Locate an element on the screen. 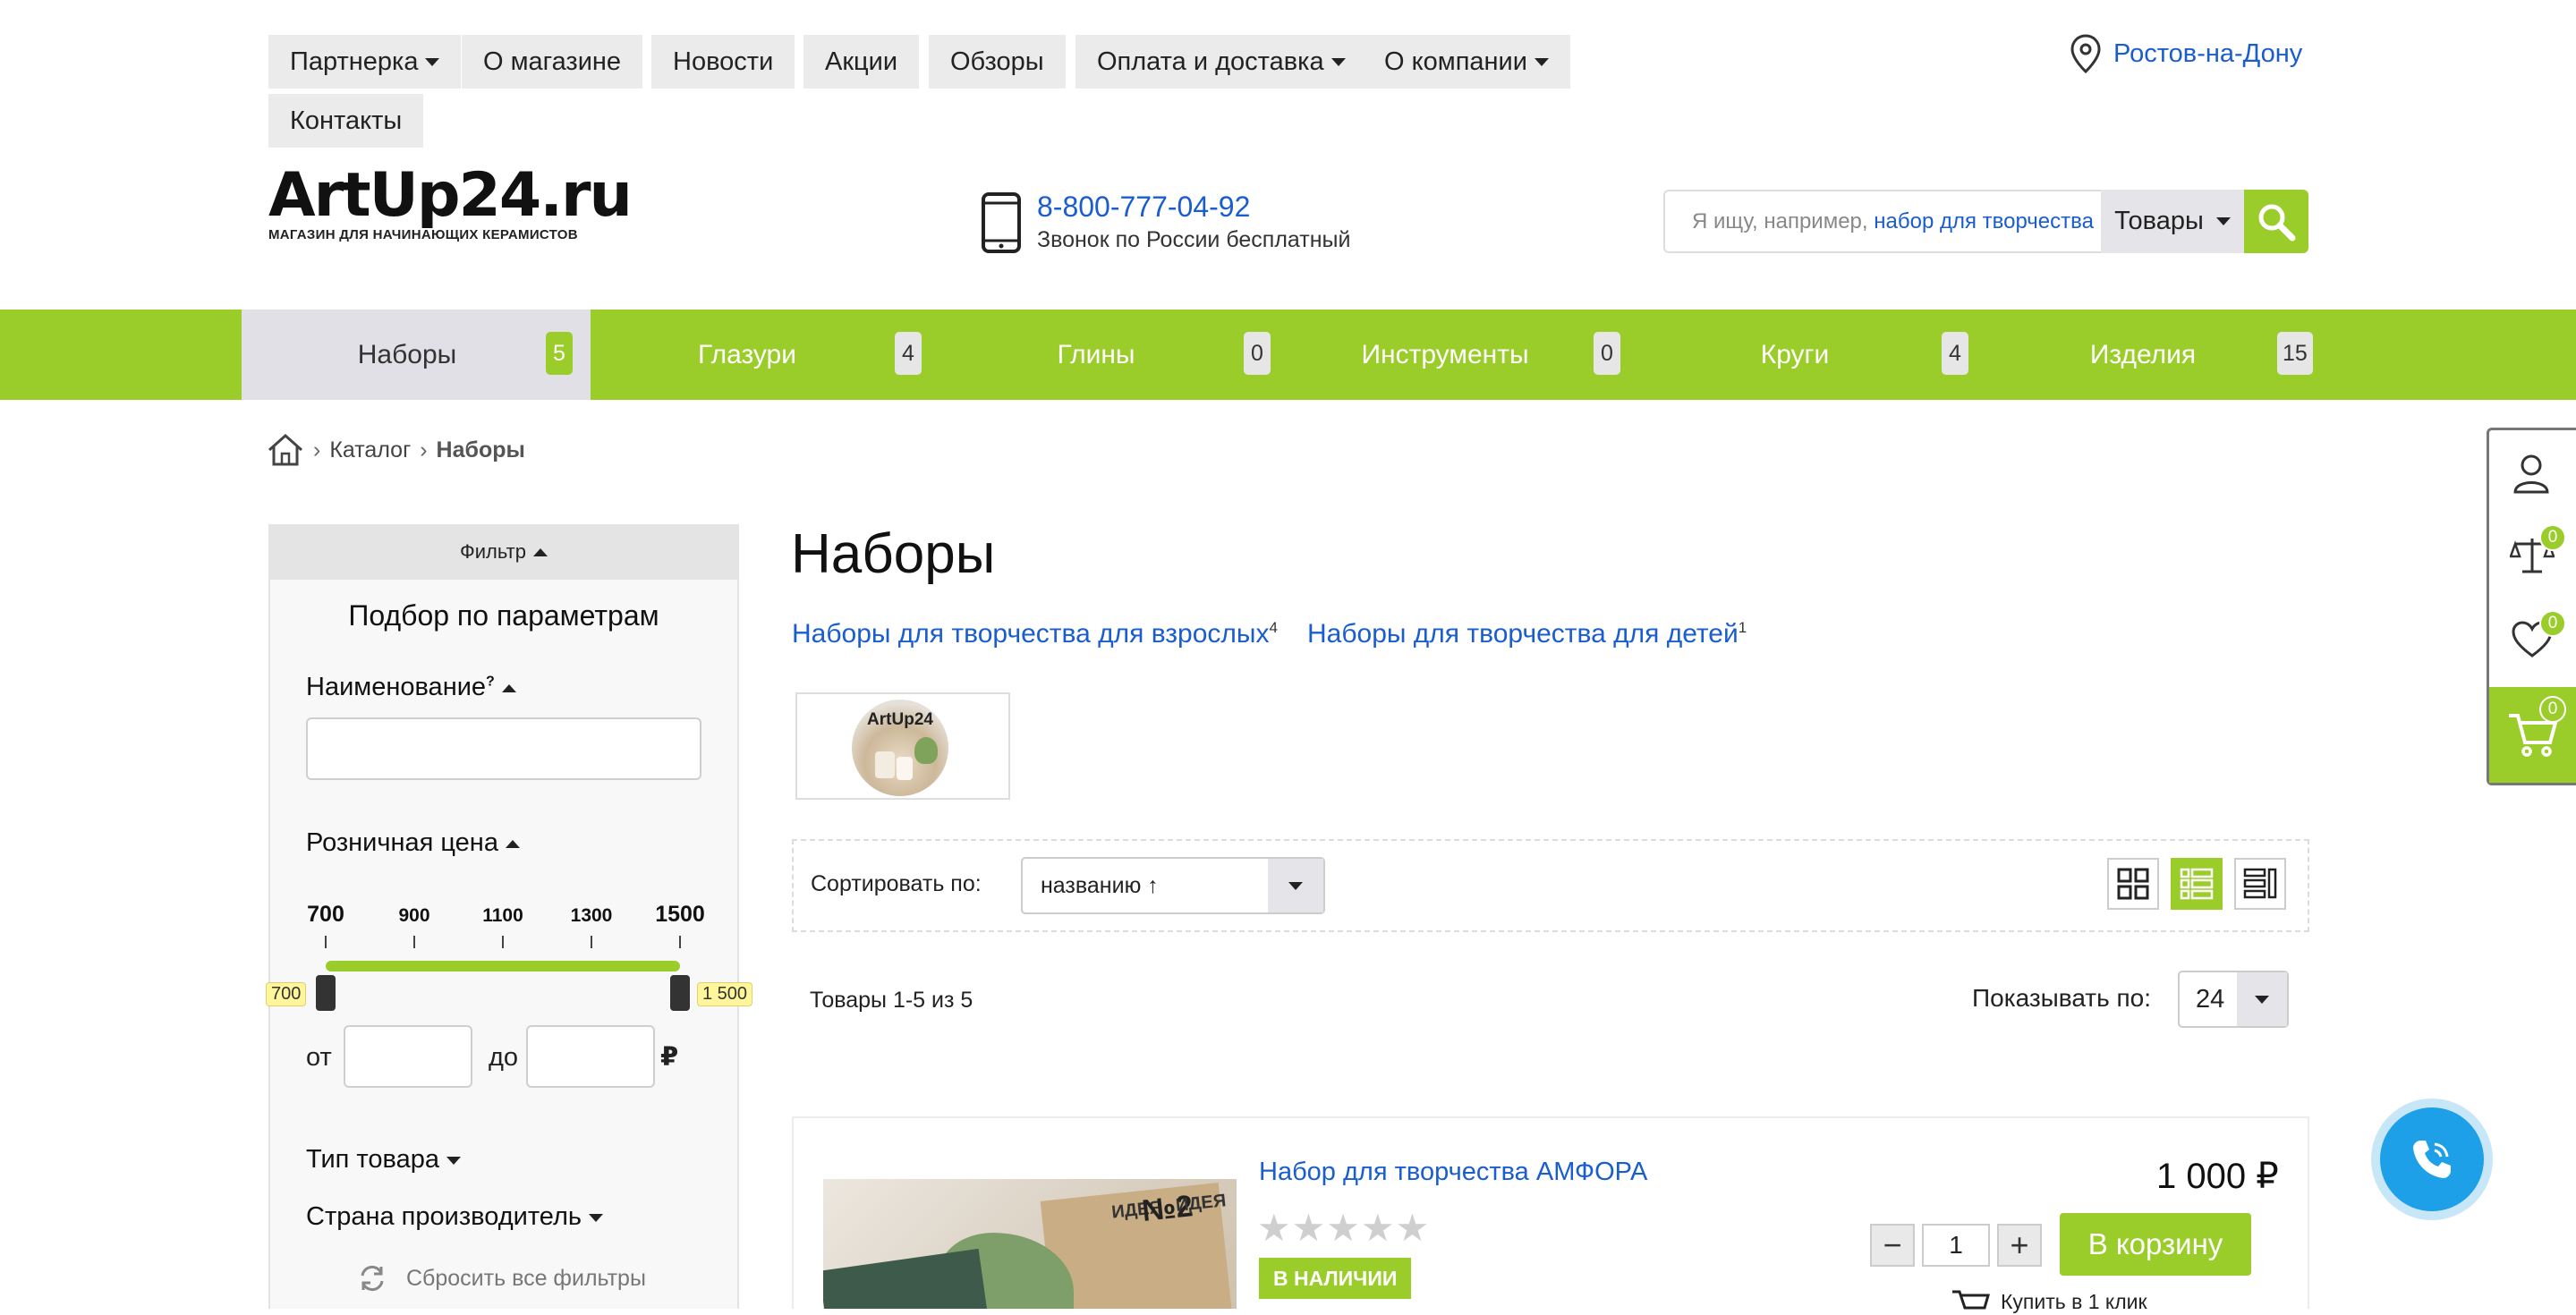  reset-filters-button: Сбросить все фильтры is located at coordinates (502, 1278).